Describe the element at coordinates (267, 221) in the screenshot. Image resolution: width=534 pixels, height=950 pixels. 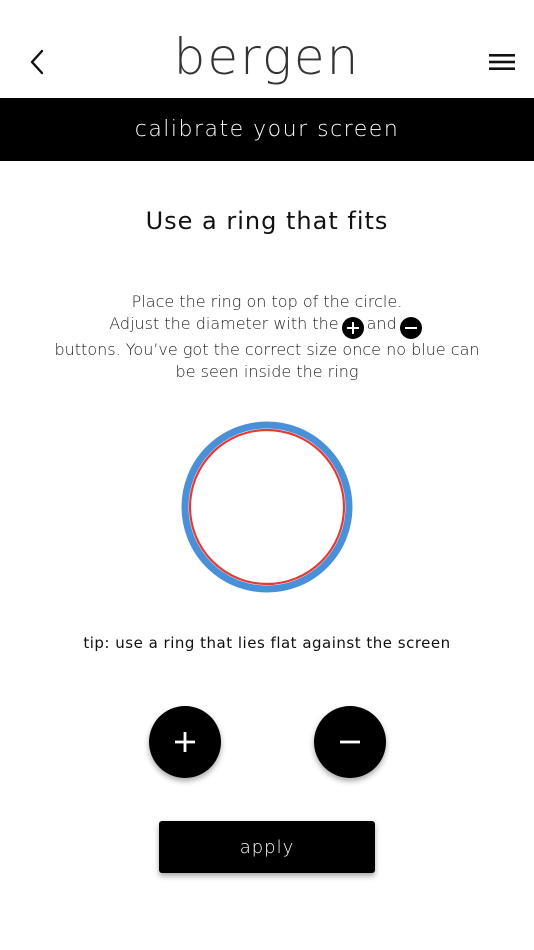
I see `page-heading: Use a ring that fits` at that location.